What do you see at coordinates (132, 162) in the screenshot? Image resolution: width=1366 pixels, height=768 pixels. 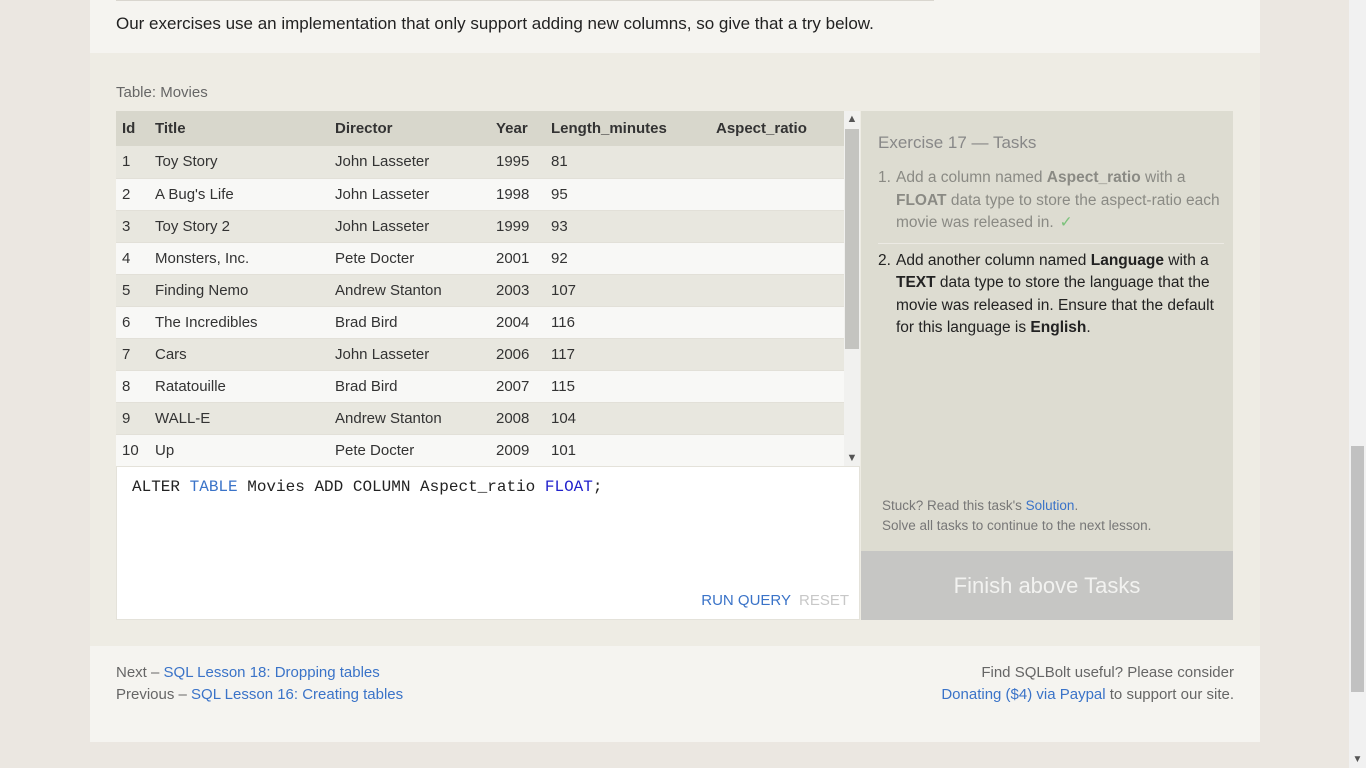 I see `table-cell: 1` at bounding box center [132, 162].